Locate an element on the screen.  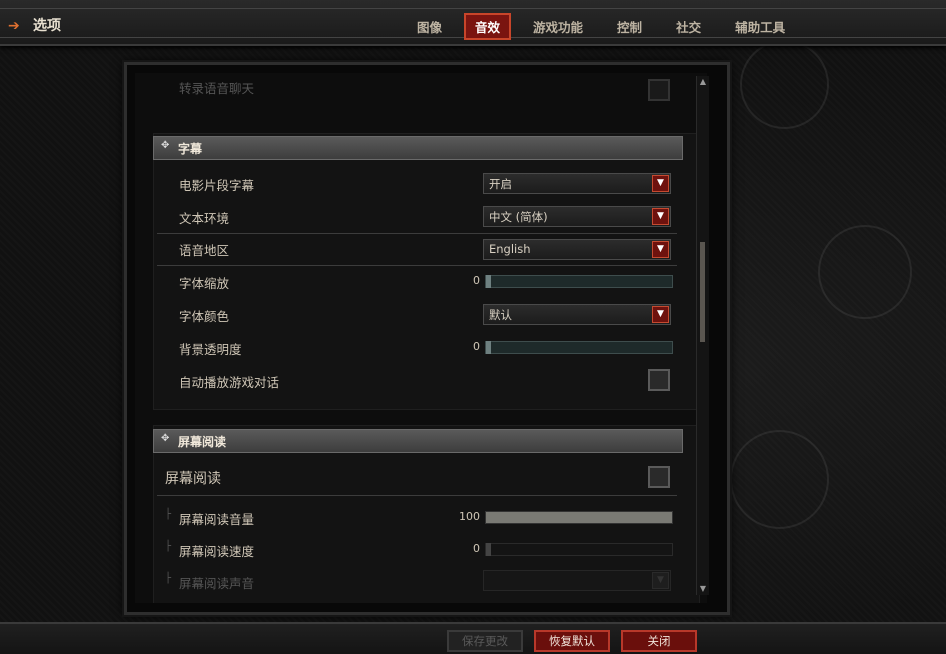
screen-reader-volume-slider is located at coordinates (579, 517).